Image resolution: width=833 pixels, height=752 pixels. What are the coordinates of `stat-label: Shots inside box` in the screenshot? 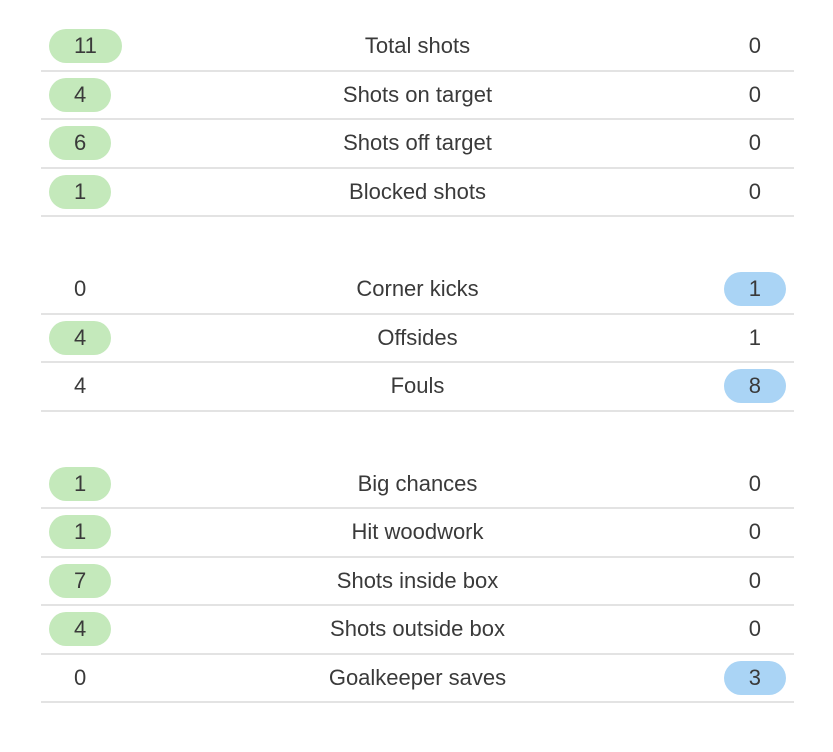 It's located at (417, 580).